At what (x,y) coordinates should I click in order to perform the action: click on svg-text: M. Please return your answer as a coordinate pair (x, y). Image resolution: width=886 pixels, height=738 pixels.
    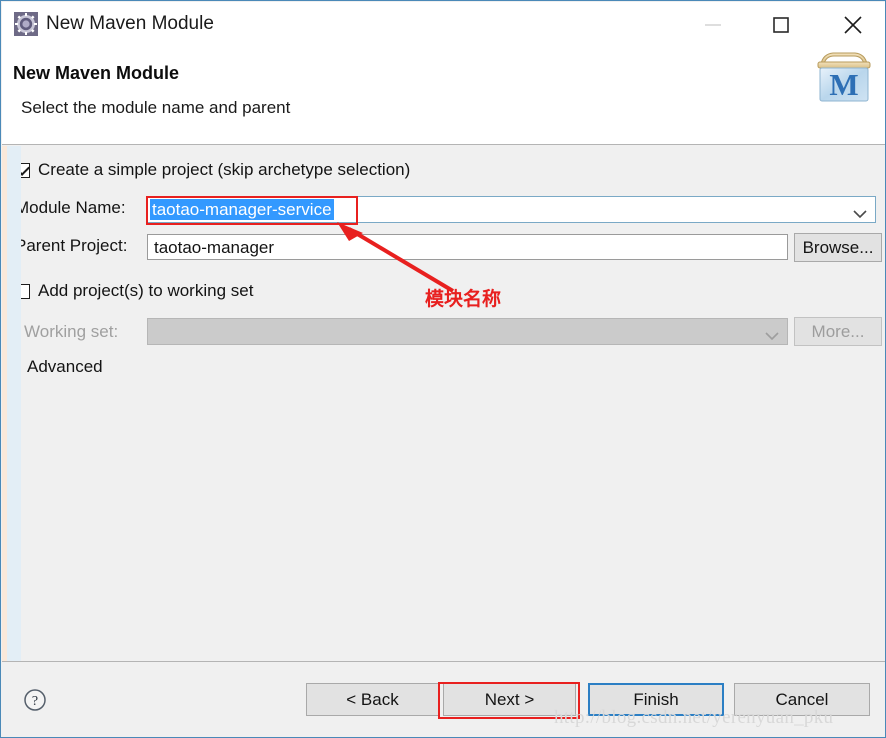
    Looking at the image, I should click on (843, 84).